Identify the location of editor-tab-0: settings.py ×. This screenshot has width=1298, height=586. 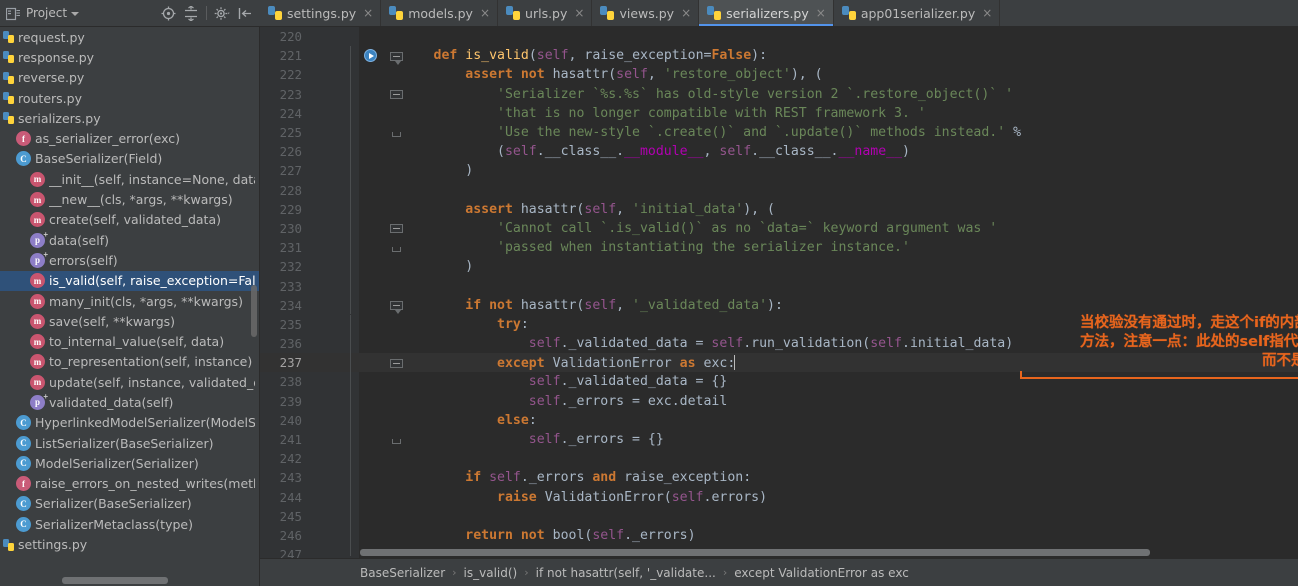
(321, 13).